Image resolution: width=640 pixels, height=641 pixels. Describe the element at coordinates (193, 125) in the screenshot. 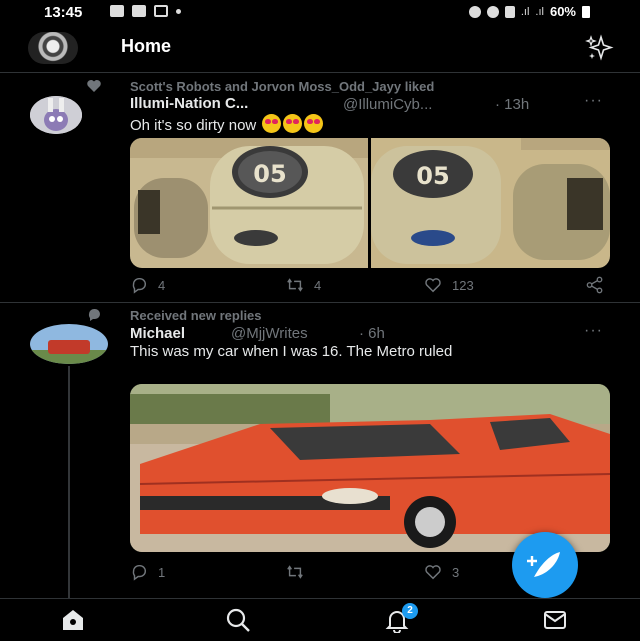

I see `tweet-text-content: Oh it's so dirty now` at that location.